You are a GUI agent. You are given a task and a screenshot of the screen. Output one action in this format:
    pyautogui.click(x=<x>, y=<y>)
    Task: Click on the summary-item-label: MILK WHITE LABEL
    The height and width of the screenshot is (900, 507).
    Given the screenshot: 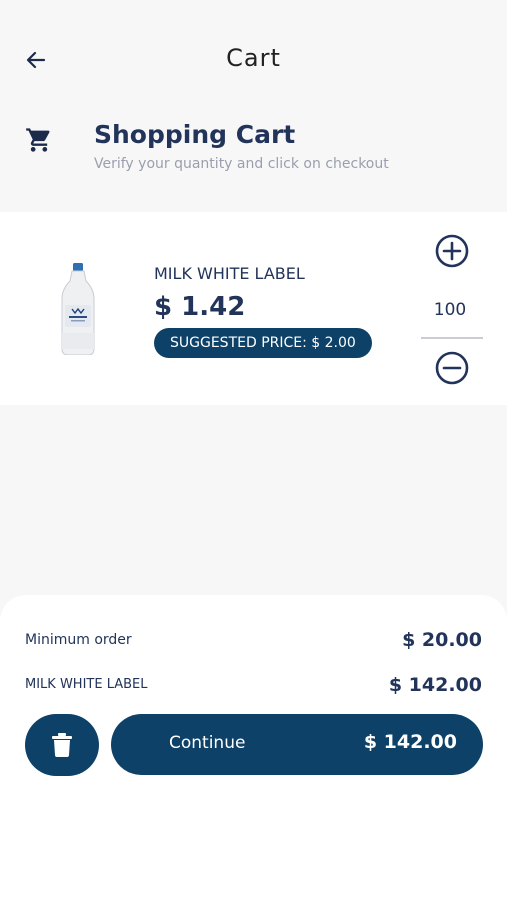 What is the action you would take?
    pyautogui.click(x=86, y=684)
    